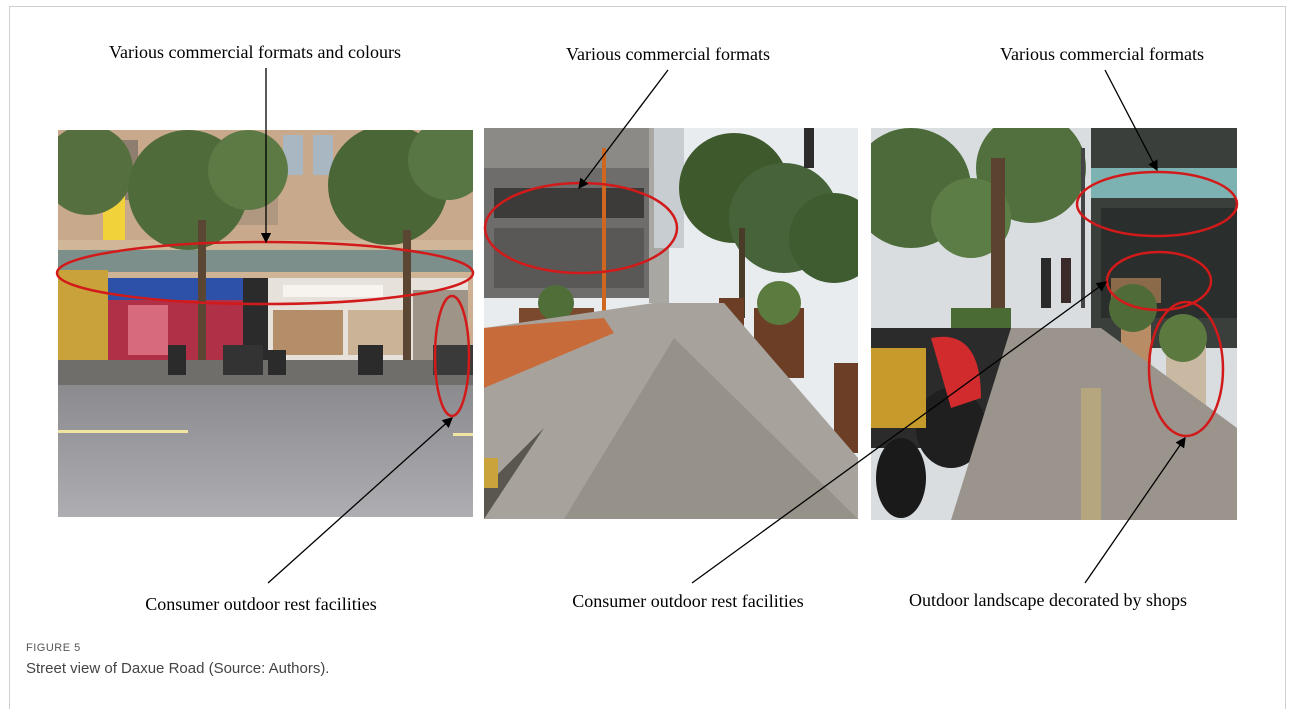 The width and height of the screenshot is (1293, 709). I want to click on label-commercial-formats-colours: Various commercial formats and colours, so click(255, 52).